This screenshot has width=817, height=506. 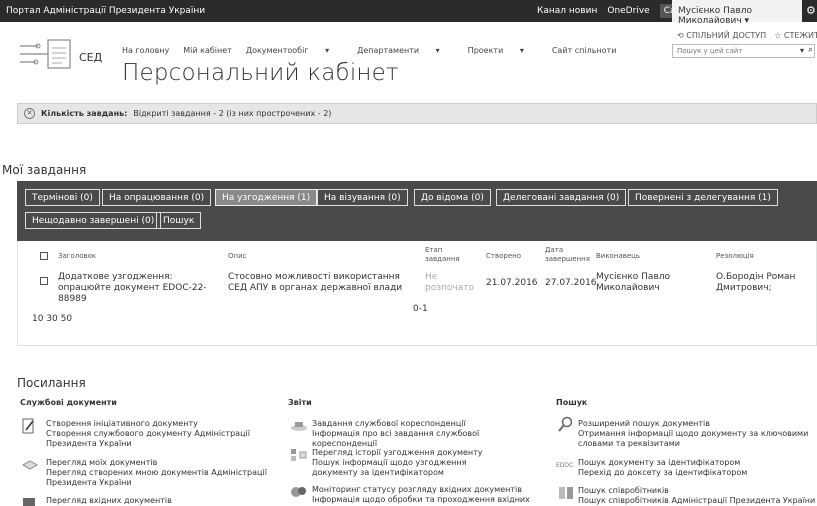 I want to click on col-header-desc: Опис, so click(x=237, y=256).